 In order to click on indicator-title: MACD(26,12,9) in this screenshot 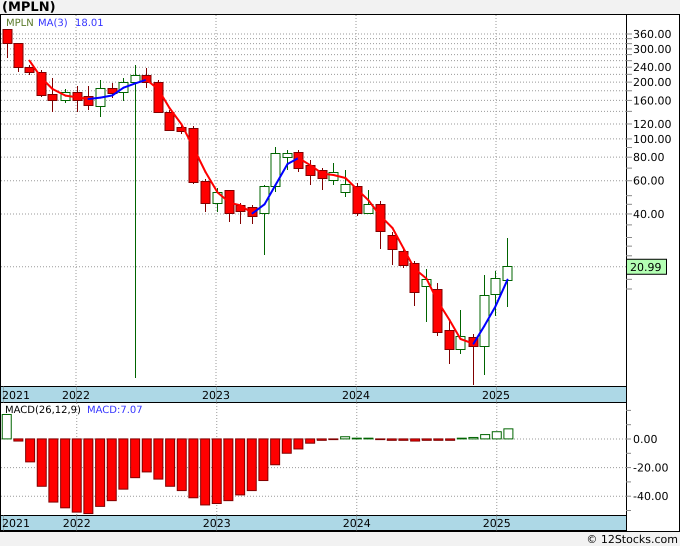, I will do `click(43, 410)`.